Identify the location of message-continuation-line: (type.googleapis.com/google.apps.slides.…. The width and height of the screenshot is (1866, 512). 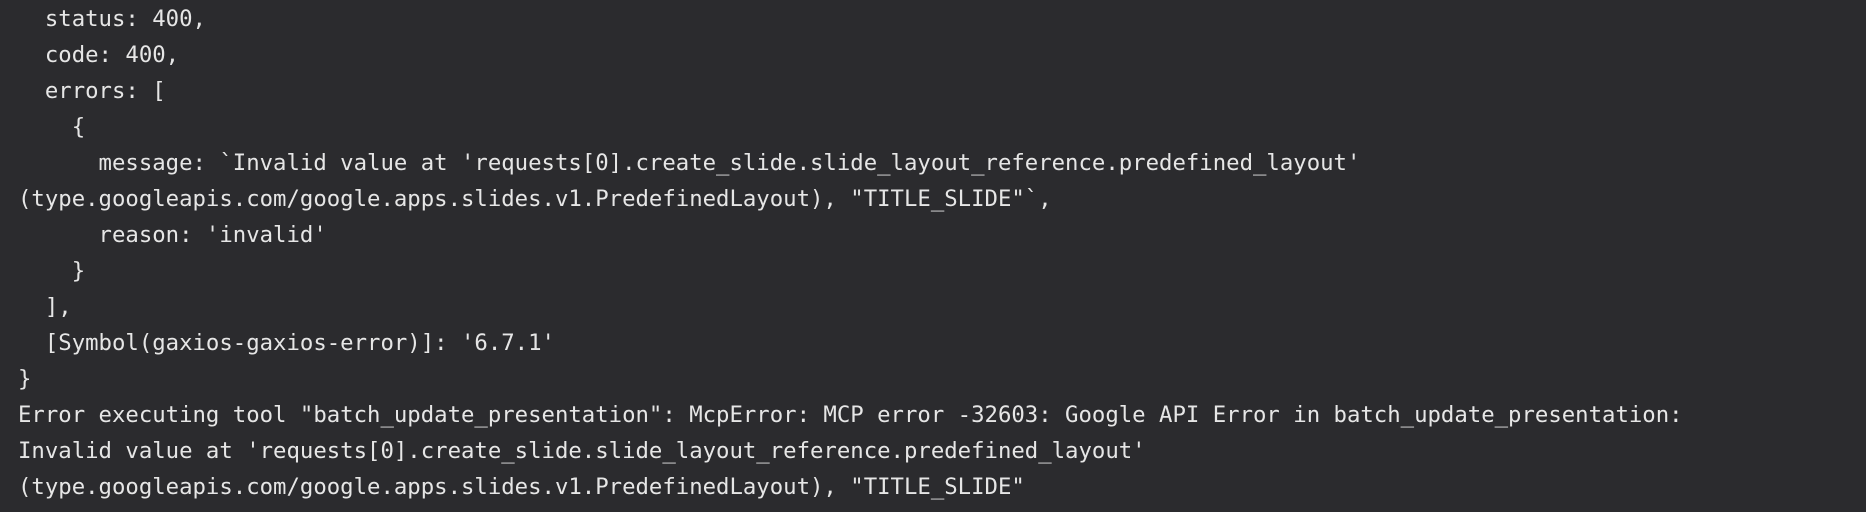
(535, 199).